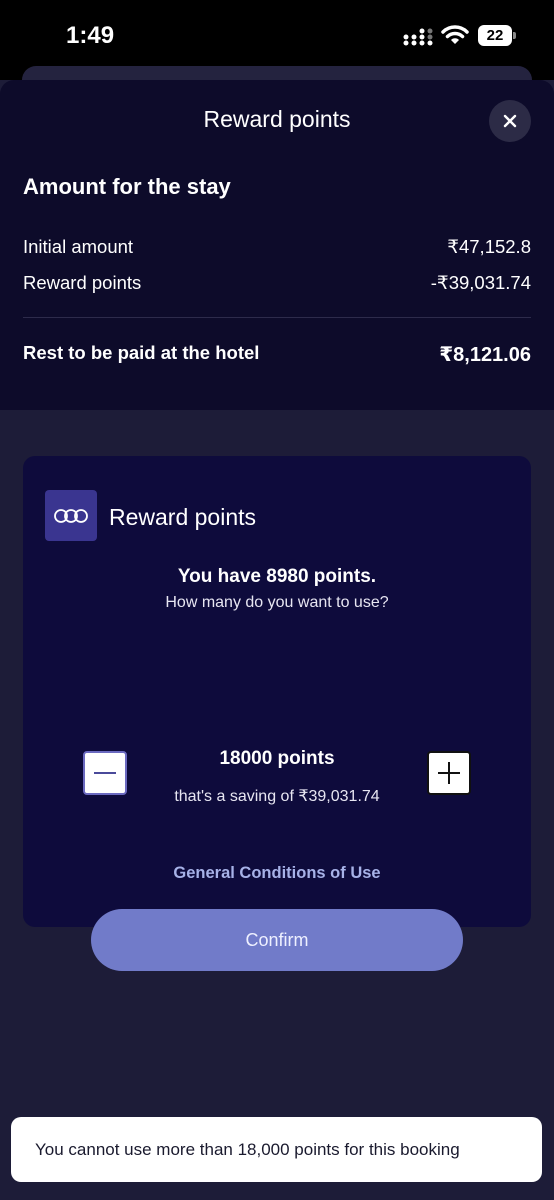  I want to click on increase-points-button, so click(449, 773).